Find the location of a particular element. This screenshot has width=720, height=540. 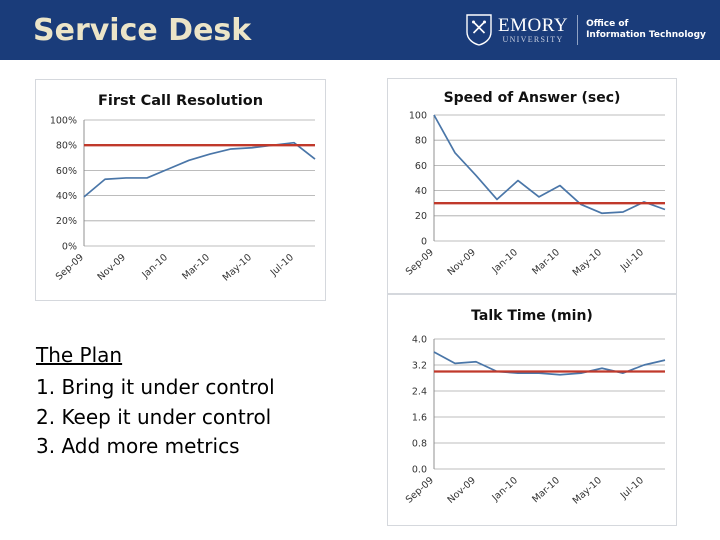

ytick-label-2: 40% is located at coordinates (66, 196).